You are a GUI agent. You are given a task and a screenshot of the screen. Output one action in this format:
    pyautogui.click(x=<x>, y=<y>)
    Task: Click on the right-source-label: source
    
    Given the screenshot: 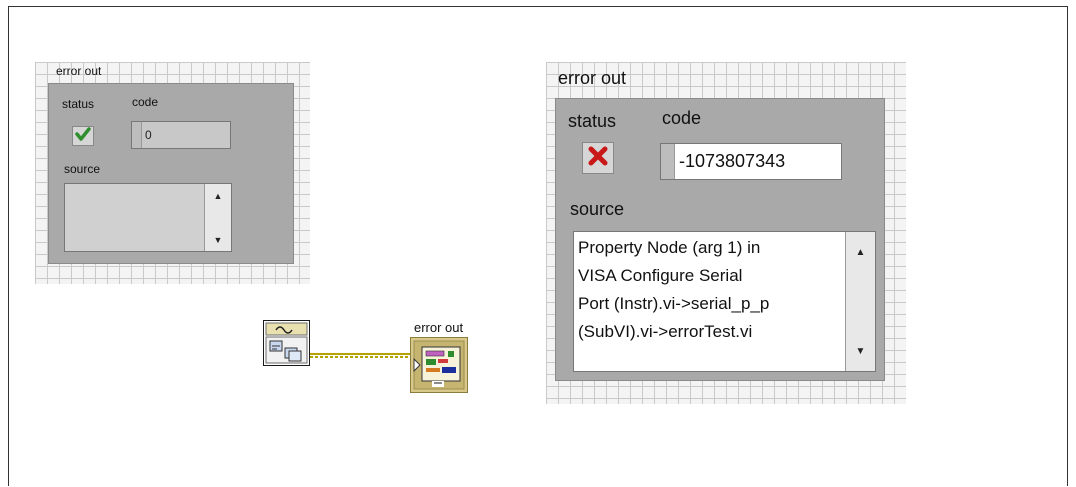 What is the action you would take?
    pyautogui.click(x=597, y=209)
    